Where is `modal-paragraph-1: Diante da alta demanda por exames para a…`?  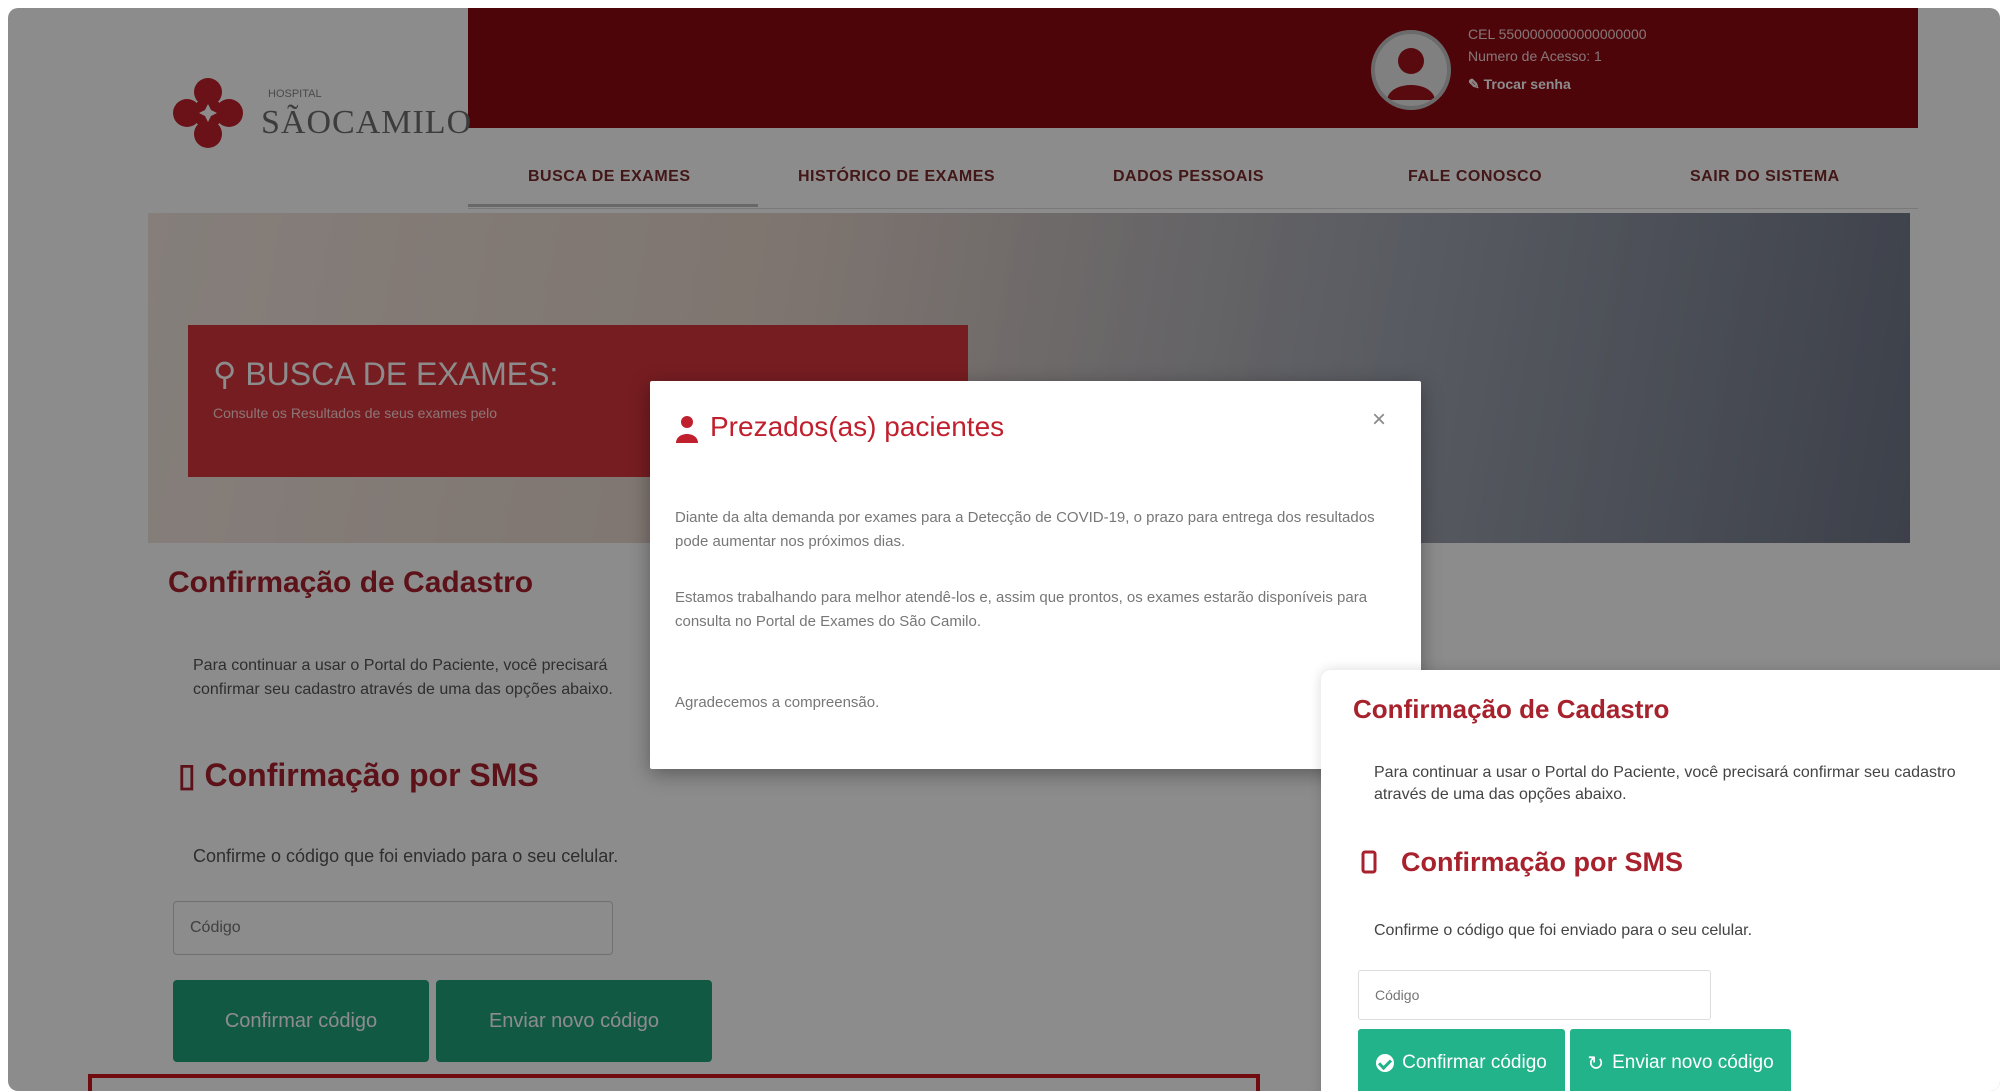
modal-paragraph-1: Diante da alta demanda por exames para a… is located at coordinates (1025, 529).